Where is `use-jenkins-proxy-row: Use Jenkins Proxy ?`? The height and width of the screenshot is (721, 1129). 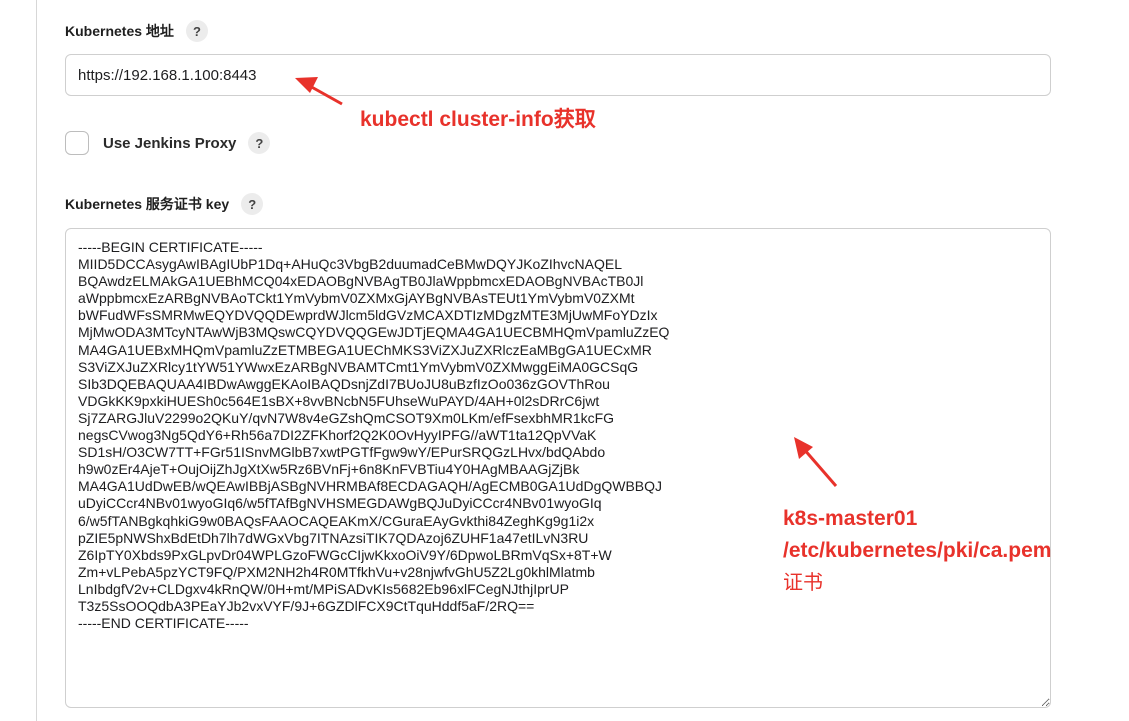 use-jenkins-proxy-row: Use Jenkins Proxy ? is located at coordinates (168, 143).